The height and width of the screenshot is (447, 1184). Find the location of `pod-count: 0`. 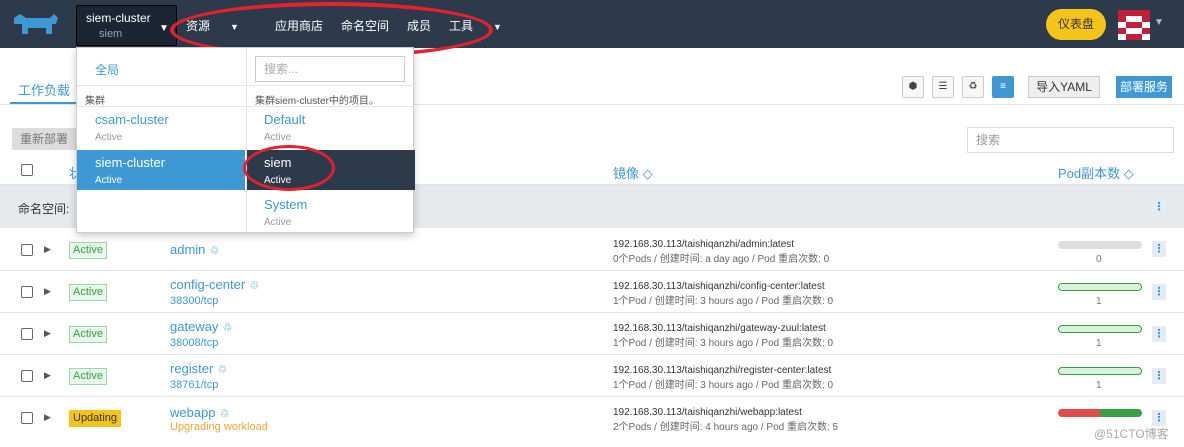

pod-count: 0 is located at coordinates (1099, 259).